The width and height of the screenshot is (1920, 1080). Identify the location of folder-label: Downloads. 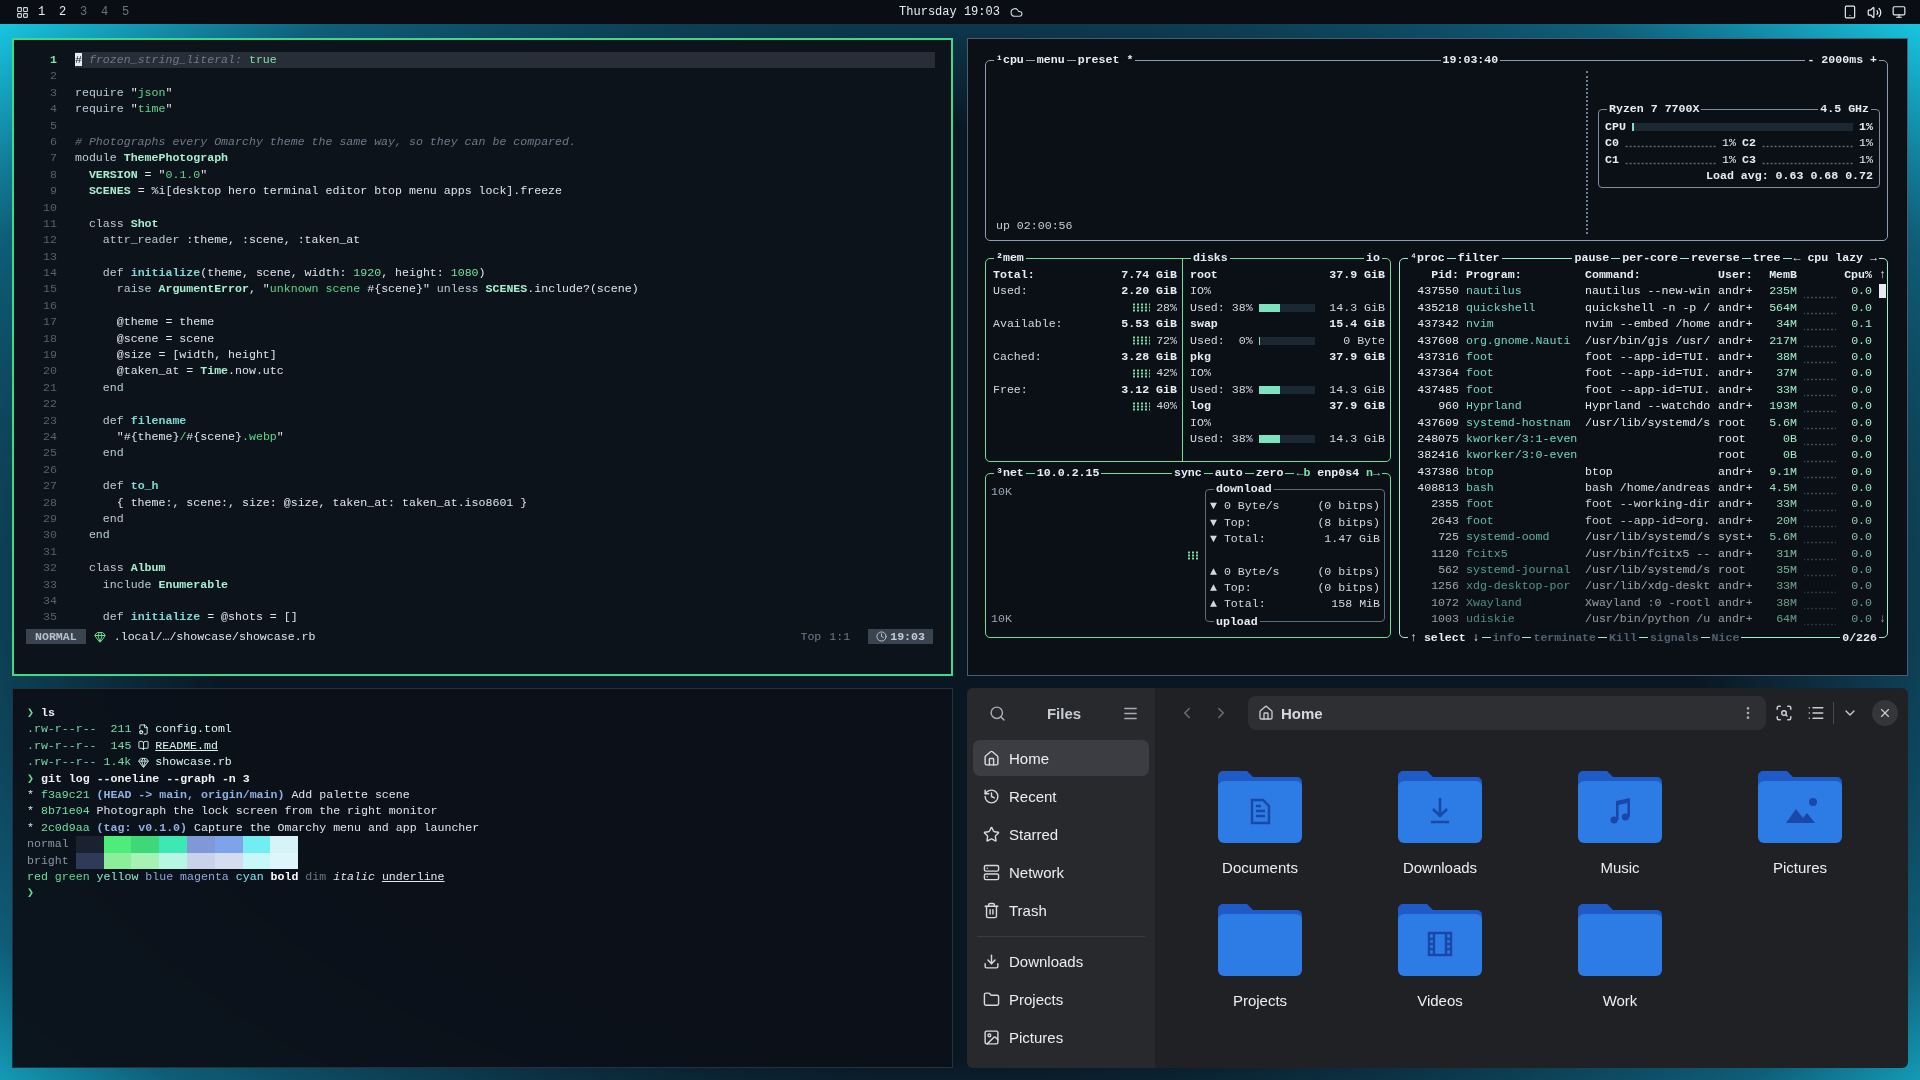
(1440, 867).